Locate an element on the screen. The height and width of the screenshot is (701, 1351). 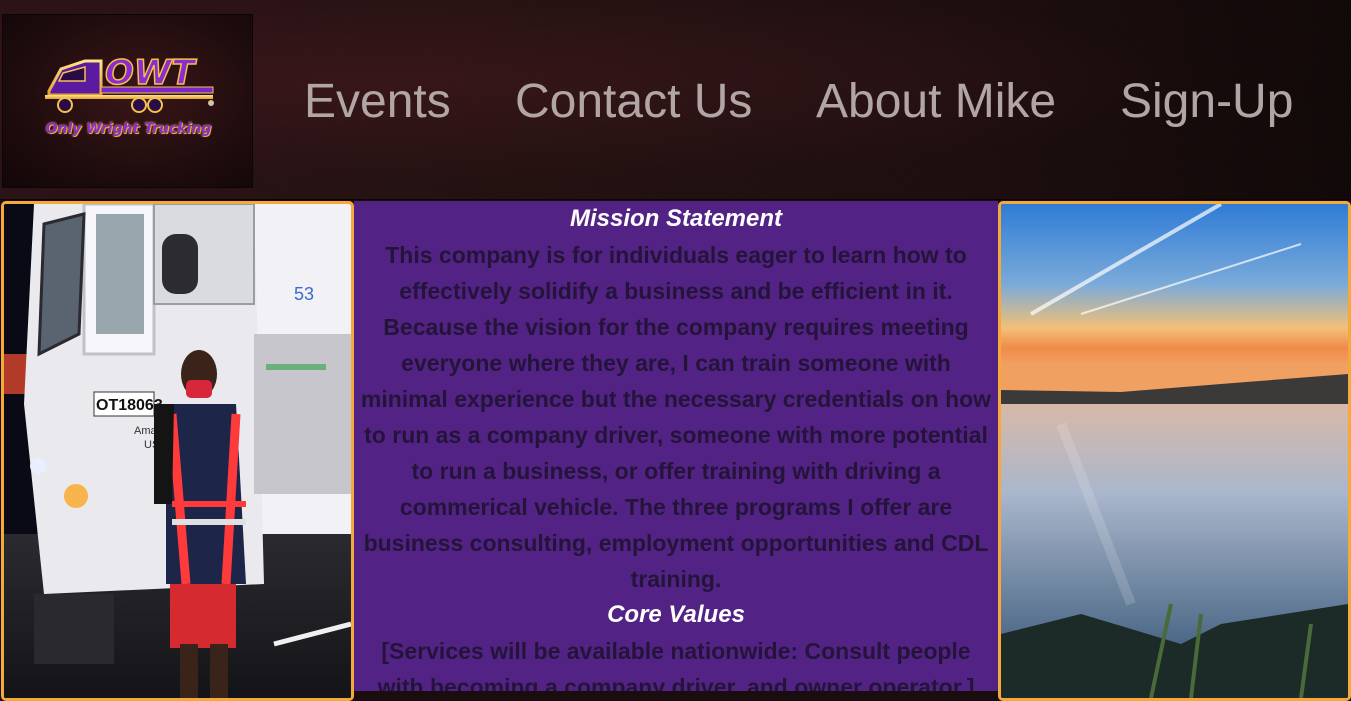
logo-letters: OWT is located at coordinates (151, 73).